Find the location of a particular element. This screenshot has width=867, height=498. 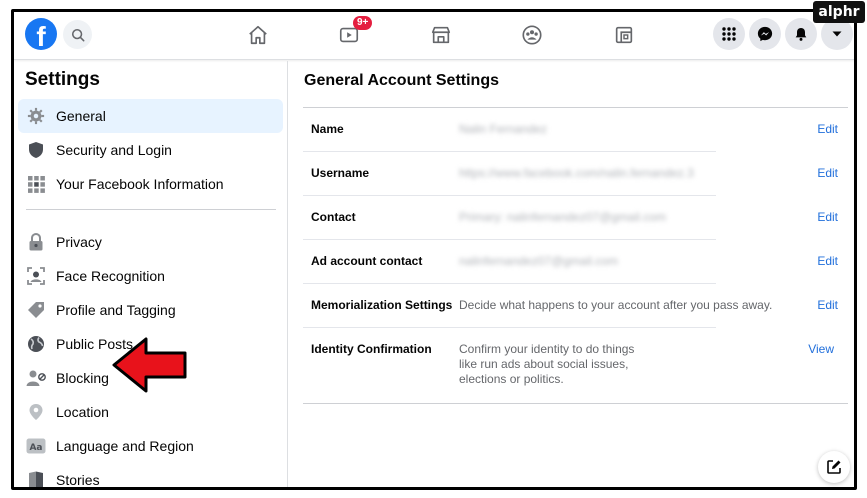

facebook-logo: f is located at coordinates (41, 34).